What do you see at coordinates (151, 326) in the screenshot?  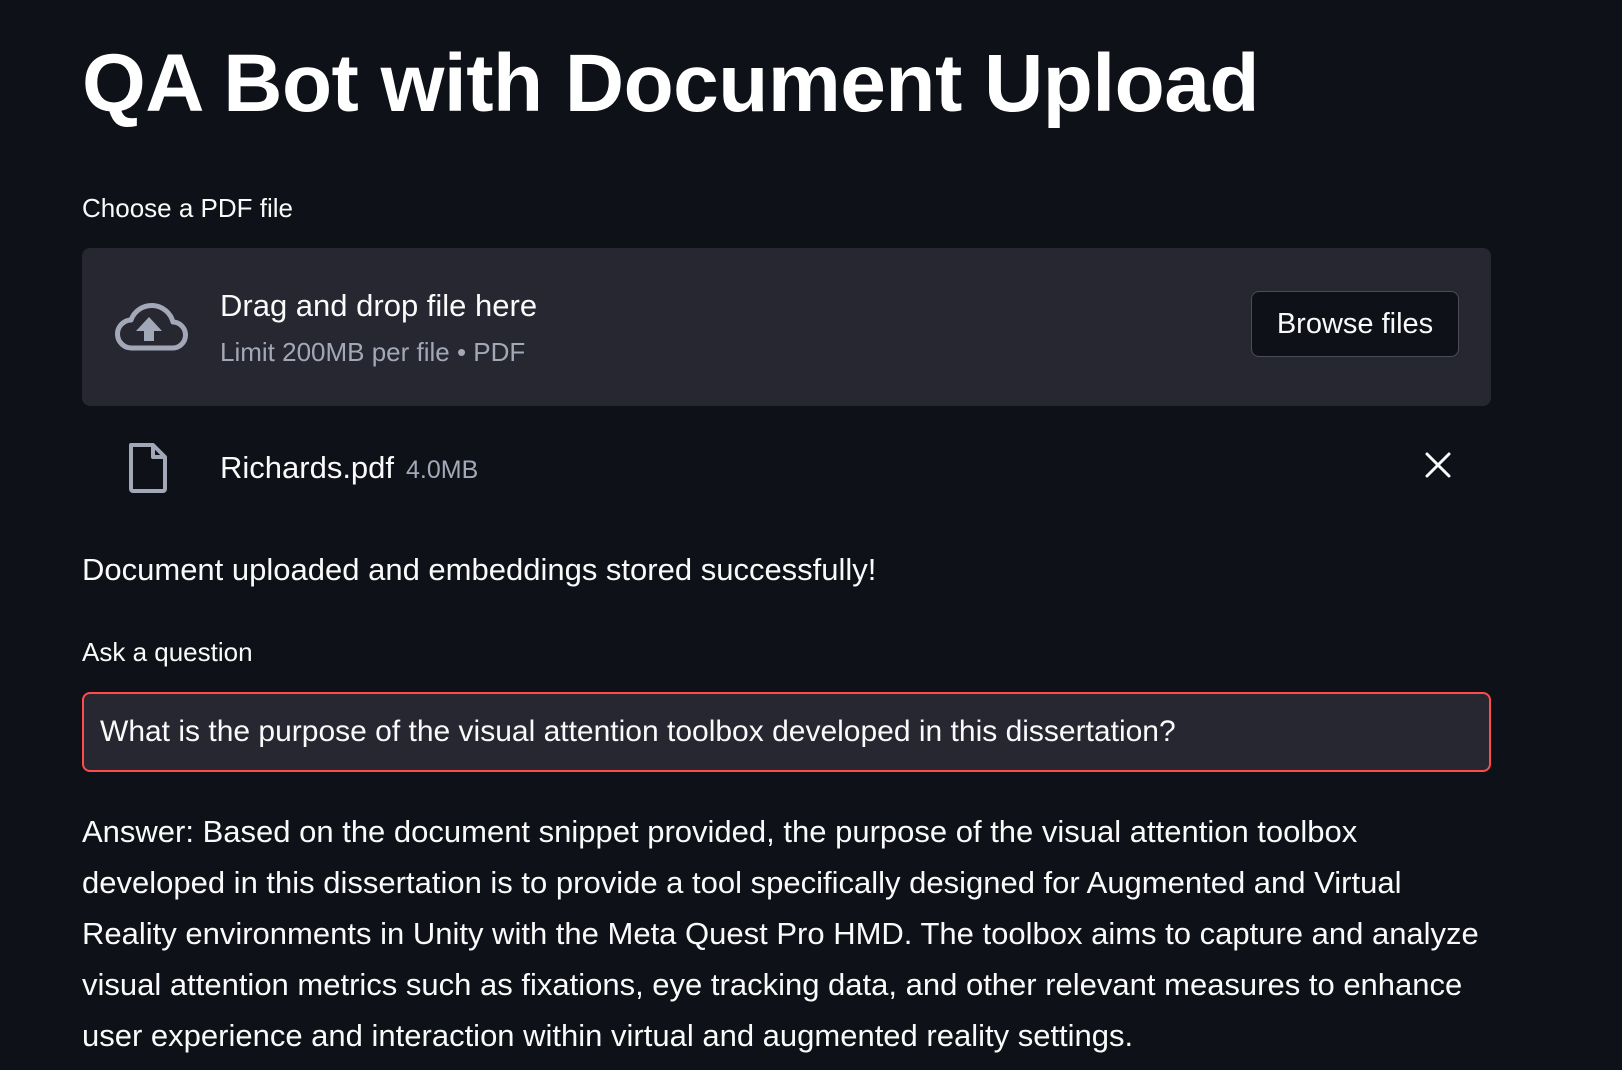 I see `cloud-upload-icon` at bounding box center [151, 326].